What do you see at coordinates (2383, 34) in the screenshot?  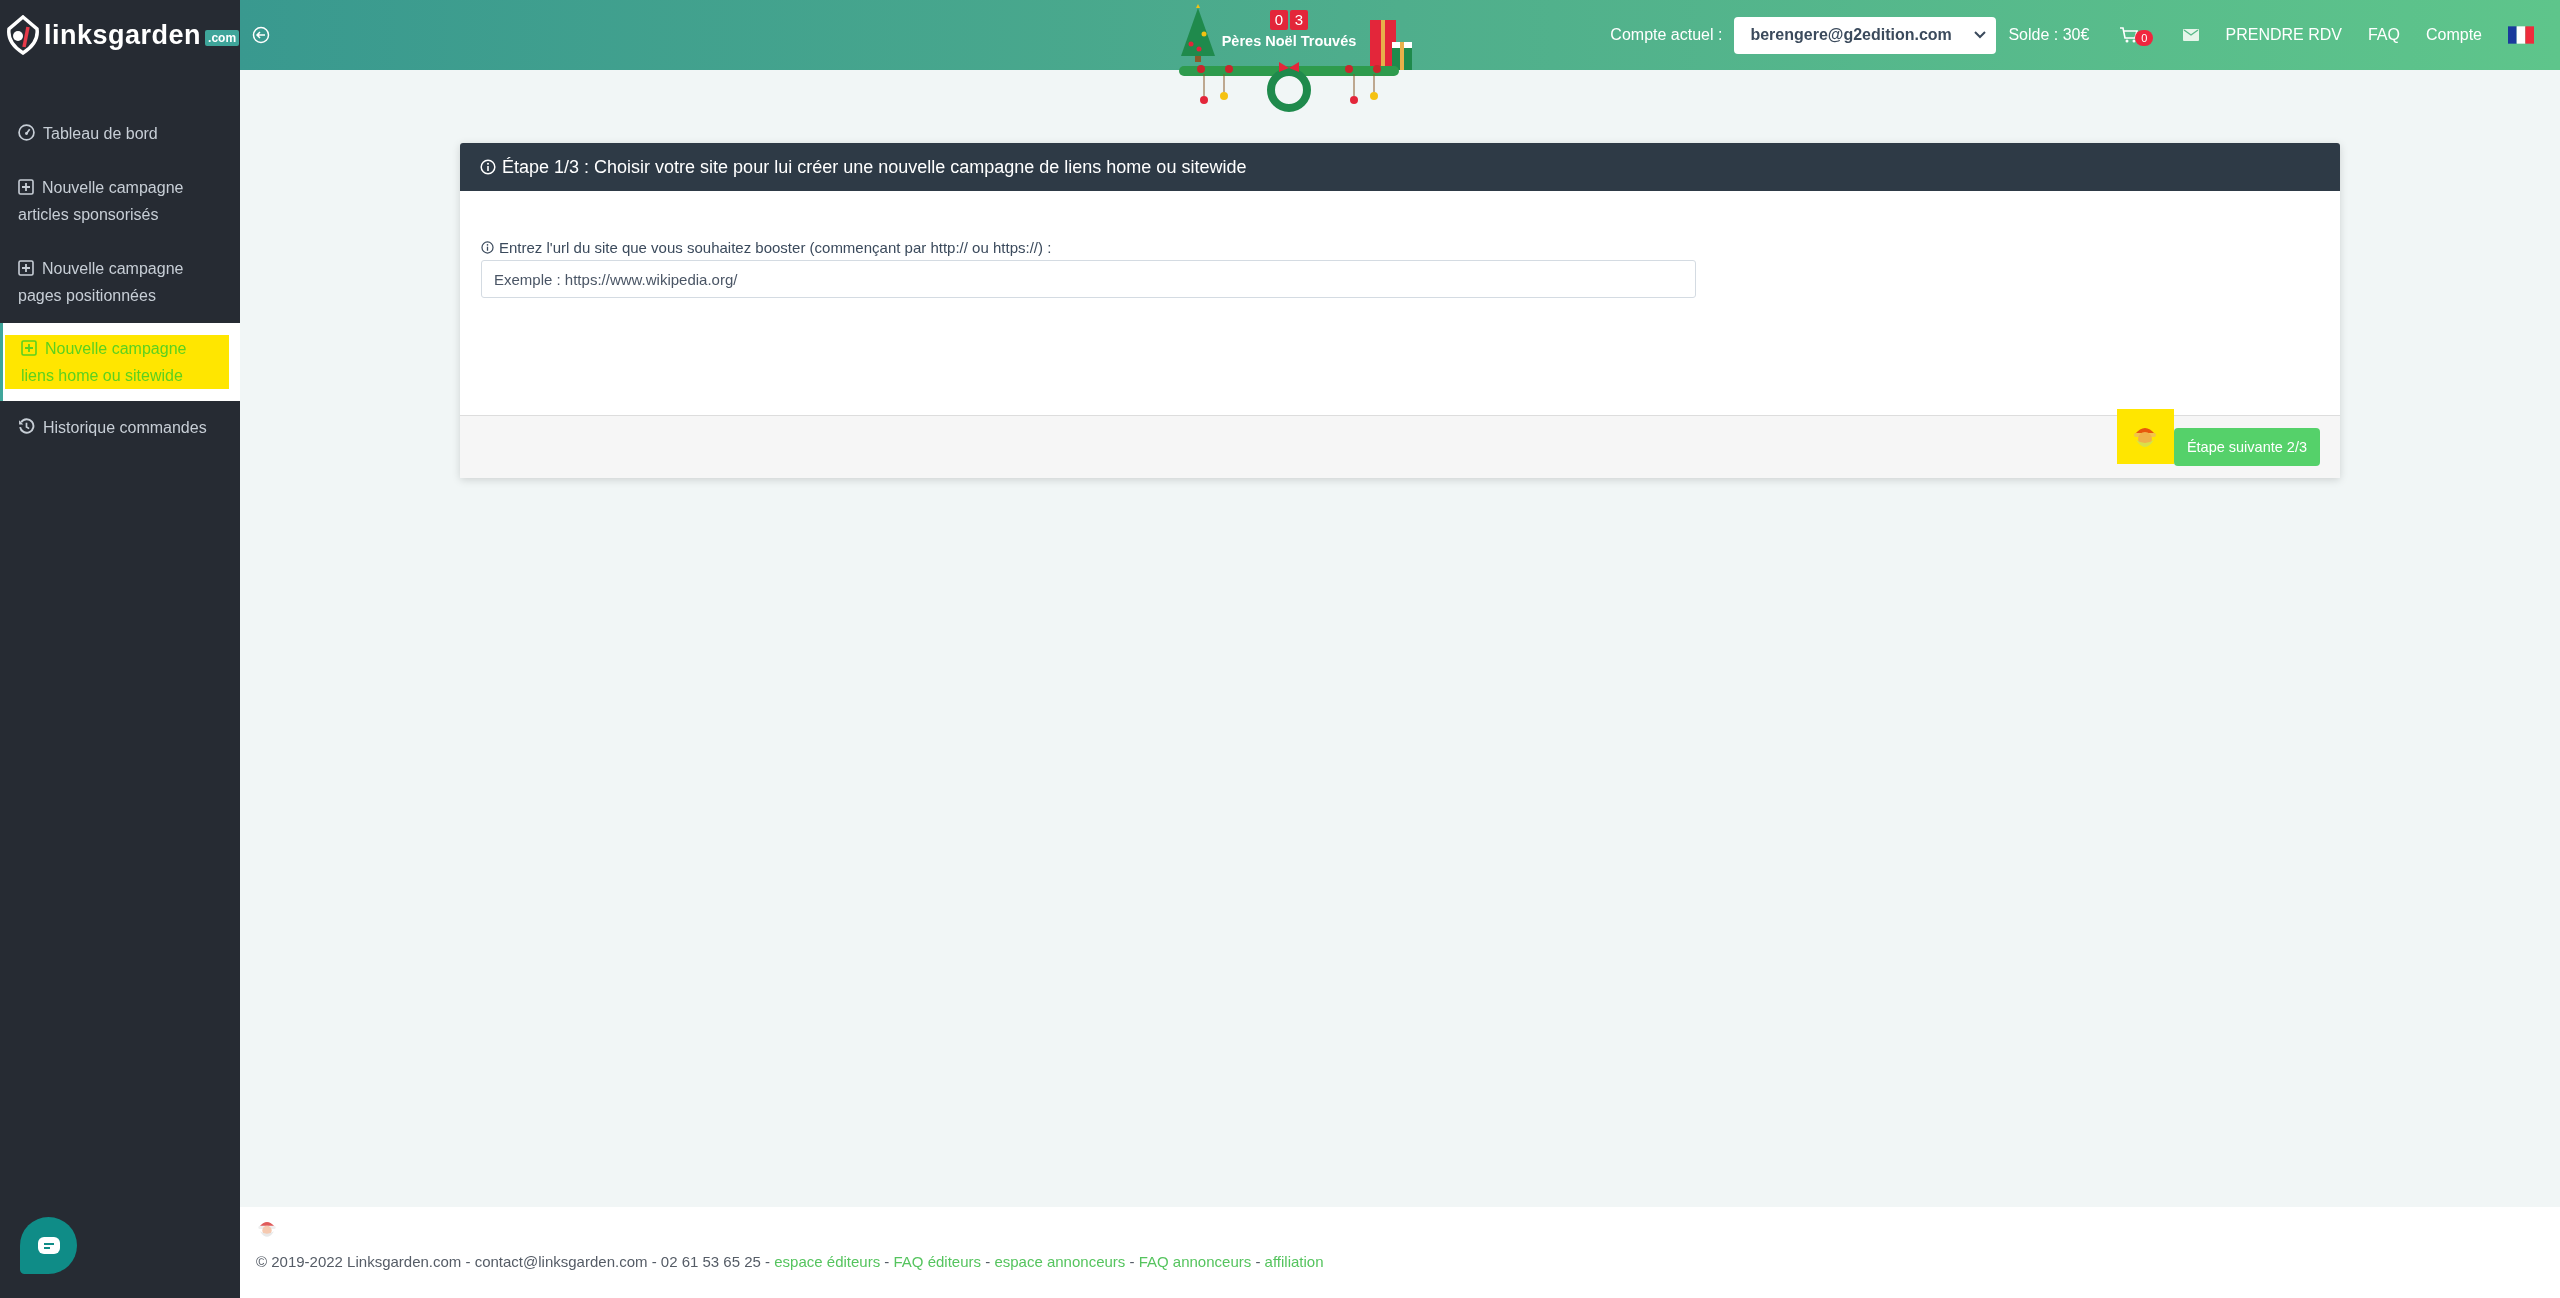 I see `nav-link: FAQ` at bounding box center [2383, 34].